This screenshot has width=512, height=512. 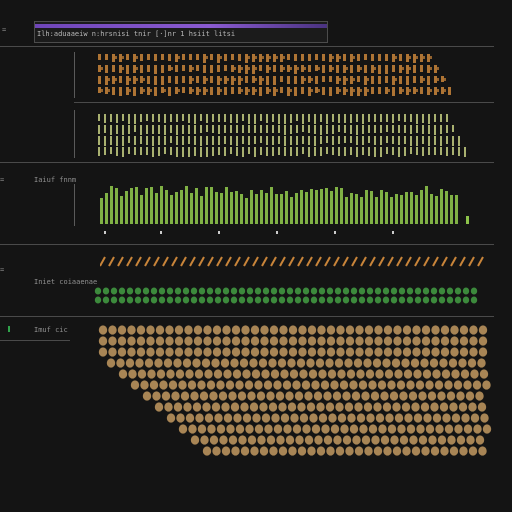 I want to click on green-dots, so click(x=289, y=297).